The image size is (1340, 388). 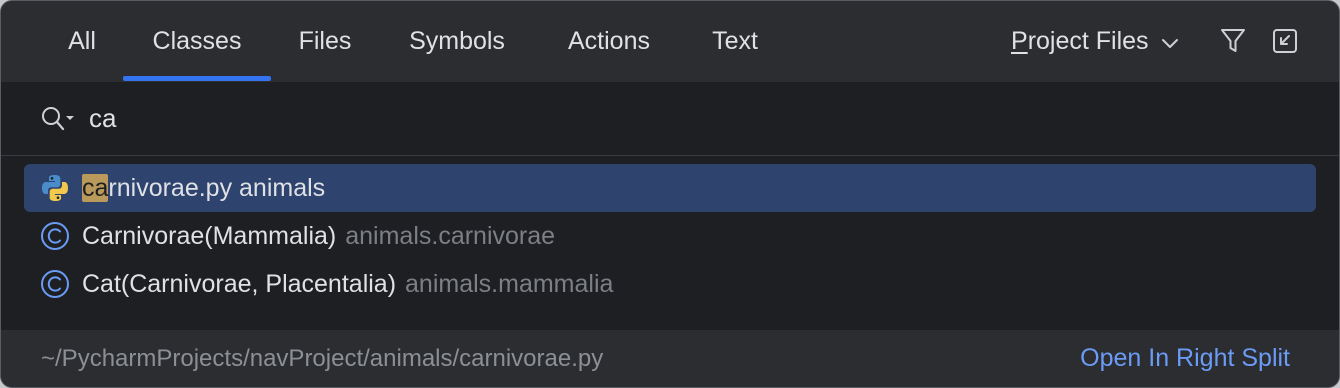 I want to click on result-name: Carnivorae(Mammalia), so click(x=209, y=235).